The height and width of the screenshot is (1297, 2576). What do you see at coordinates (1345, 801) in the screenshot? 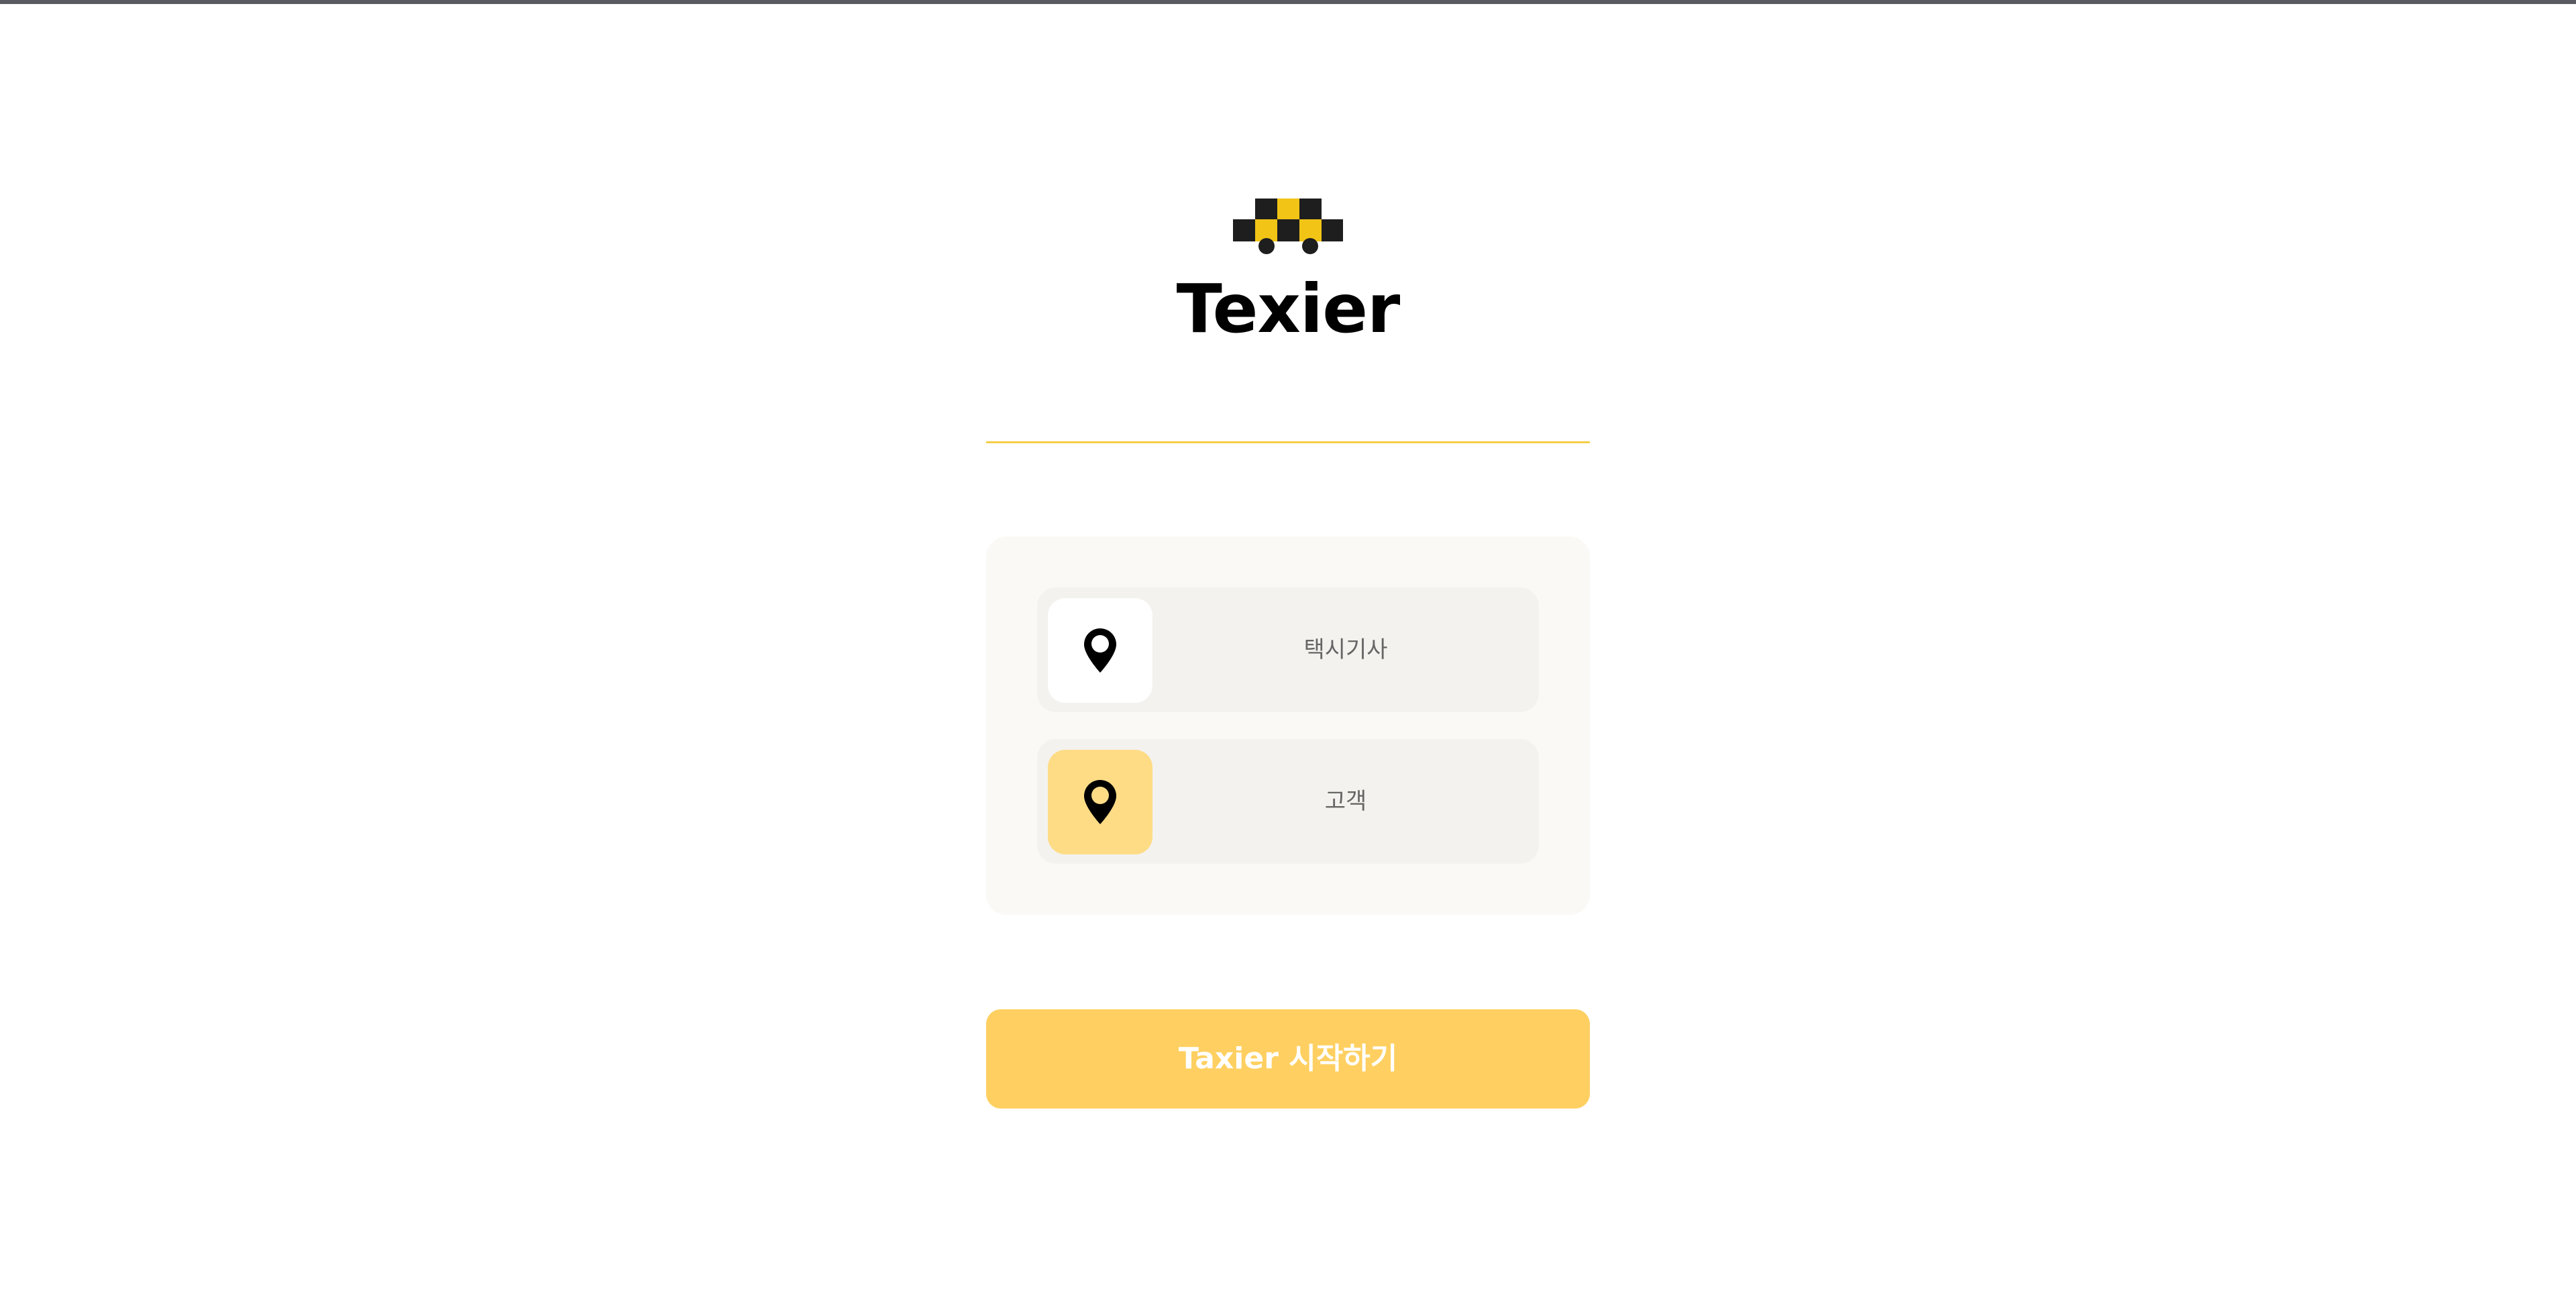
I see `role-option-label: 고객` at bounding box center [1345, 801].